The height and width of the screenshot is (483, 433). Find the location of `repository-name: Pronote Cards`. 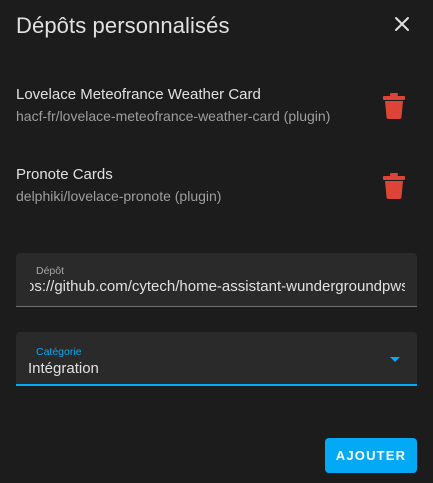

repository-name: Pronote Cards is located at coordinates (64, 174).